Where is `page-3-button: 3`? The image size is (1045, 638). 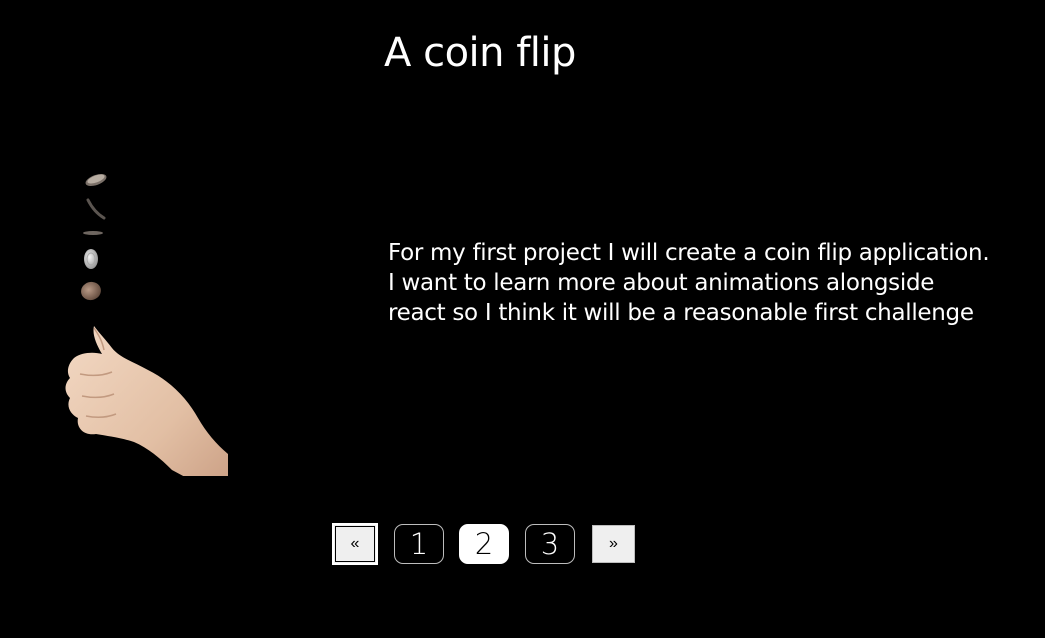 page-3-button: 3 is located at coordinates (550, 544).